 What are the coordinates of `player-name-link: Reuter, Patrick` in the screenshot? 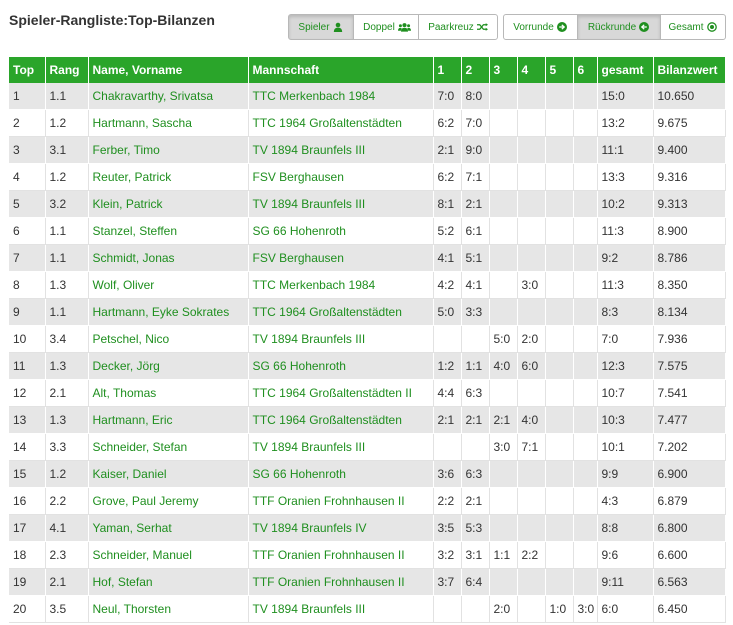 It's located at (168, 177).